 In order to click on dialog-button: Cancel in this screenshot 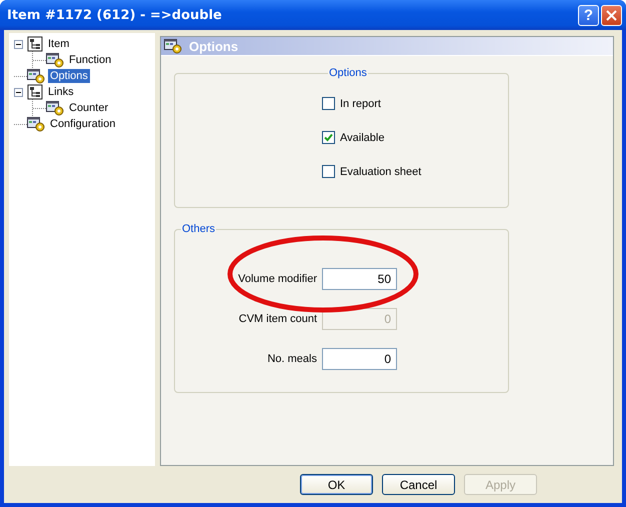, I will do `click(418, 484)`.